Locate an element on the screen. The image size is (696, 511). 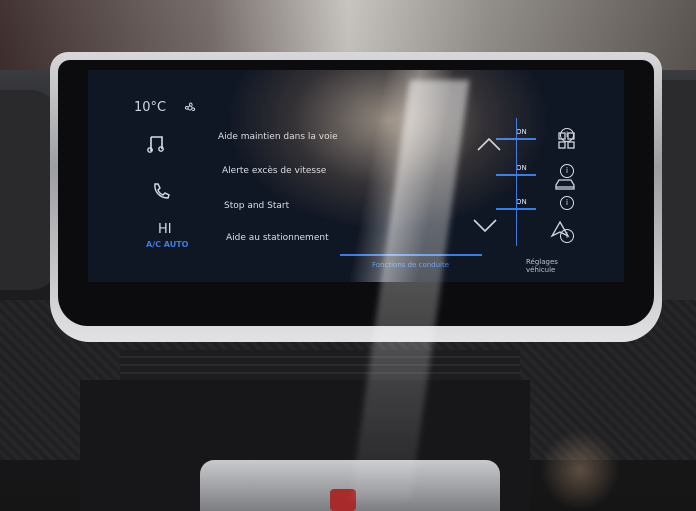
car-icon is located at coordinates (565, 185).